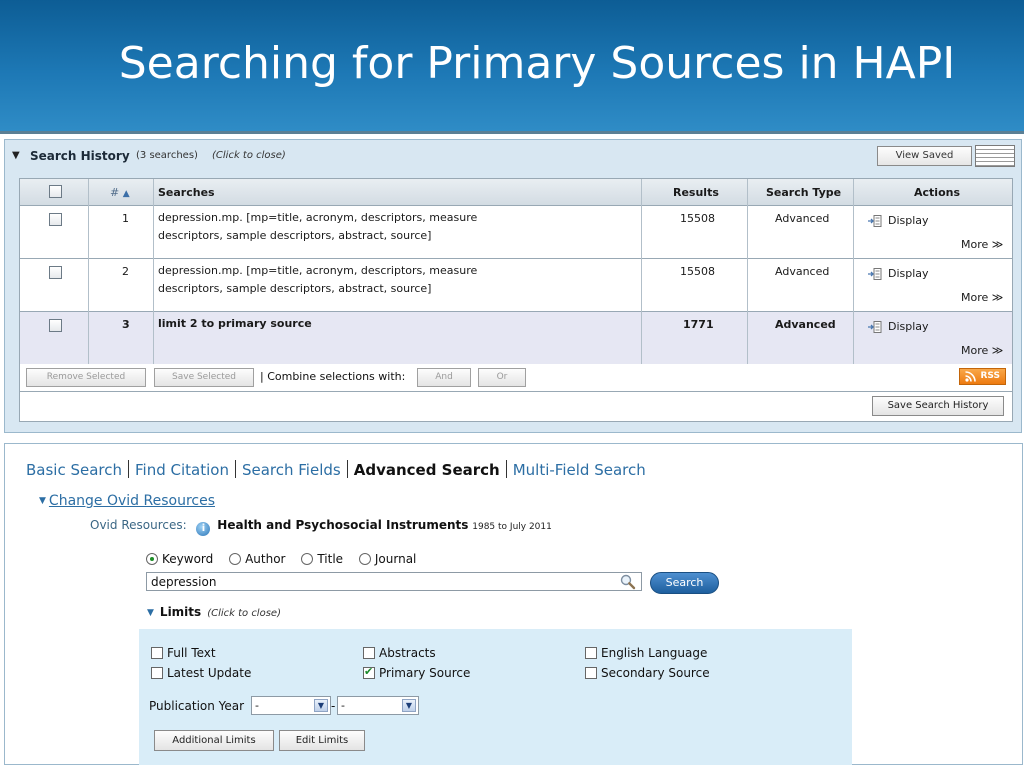 The height and width of the screenshot is (768, 1024). What do you see at coordinates (203, 529) in the screenshot?
I see `info-icon: i` at bounding box center [203, 529].